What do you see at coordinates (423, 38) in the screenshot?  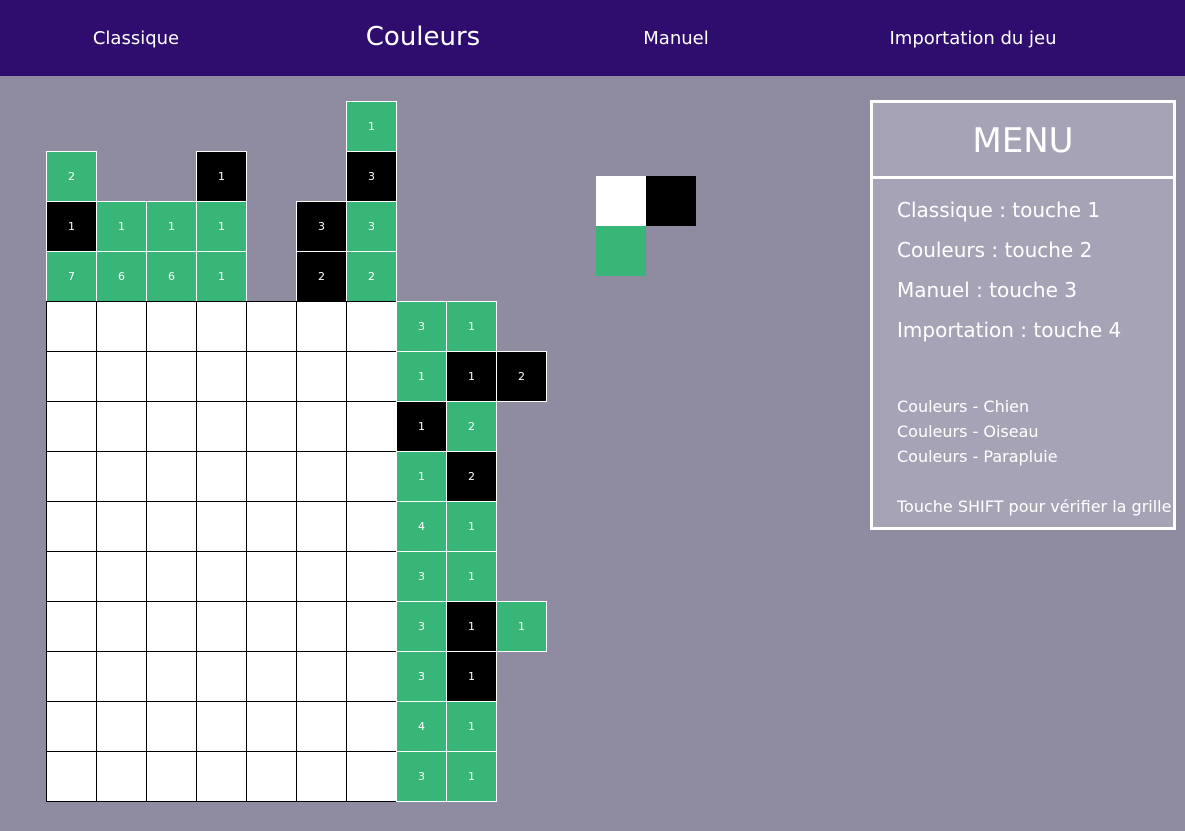 I see `nav-couleurs: Couleurs` at bounding box center [423, 38].